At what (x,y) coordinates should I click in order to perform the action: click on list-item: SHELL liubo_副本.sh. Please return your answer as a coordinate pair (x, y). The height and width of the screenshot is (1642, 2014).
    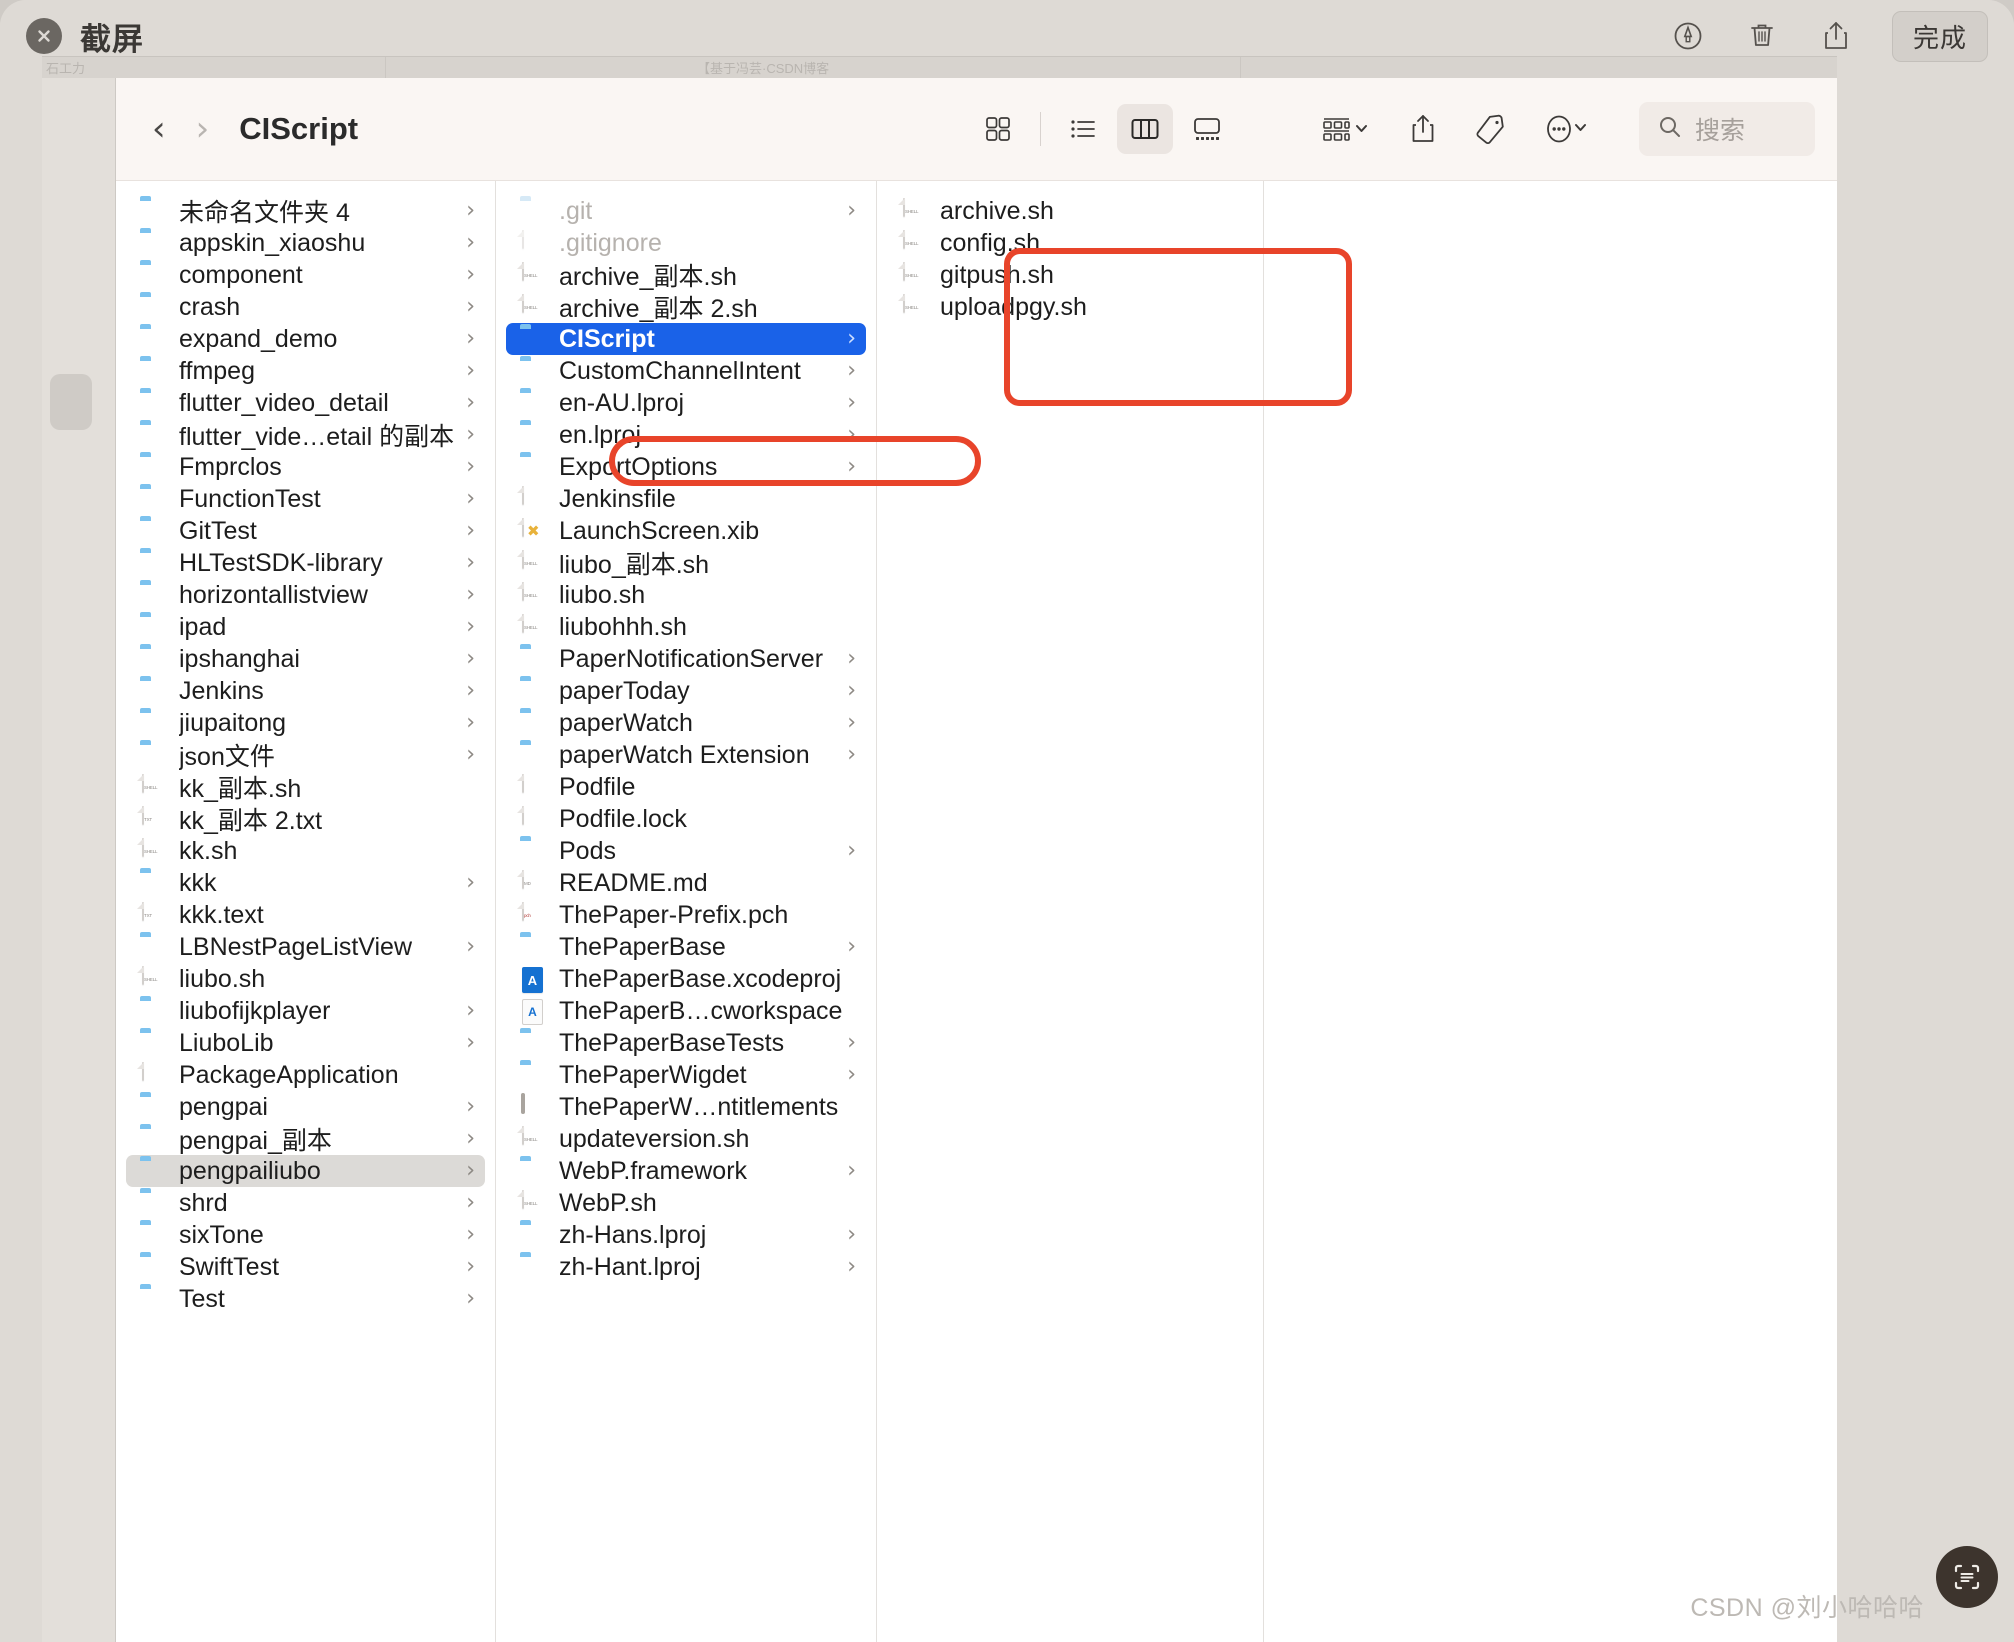
    Looking at the image, I should click on (686, 563).